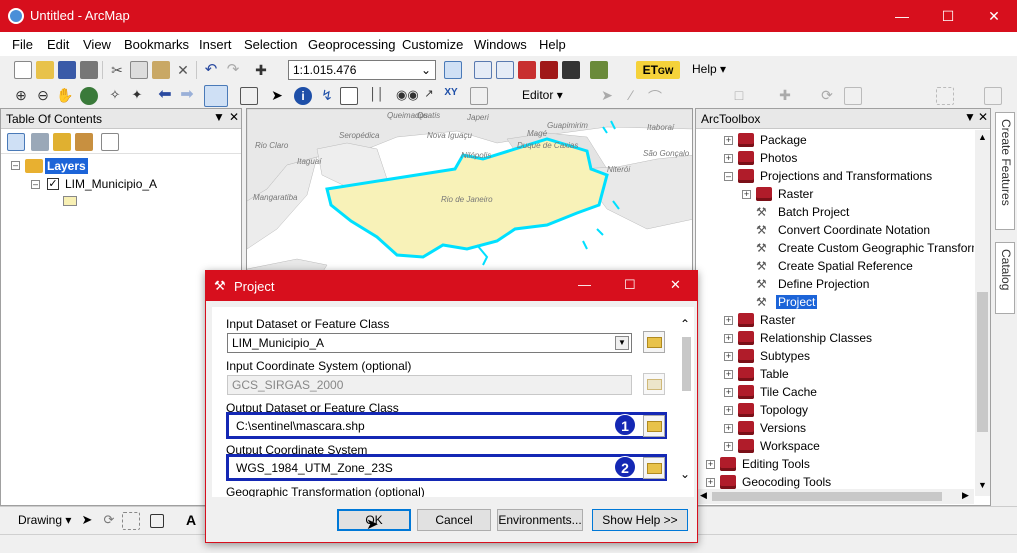  I want to click on rotate-tool-icon: ⟳, so click(827, 96).